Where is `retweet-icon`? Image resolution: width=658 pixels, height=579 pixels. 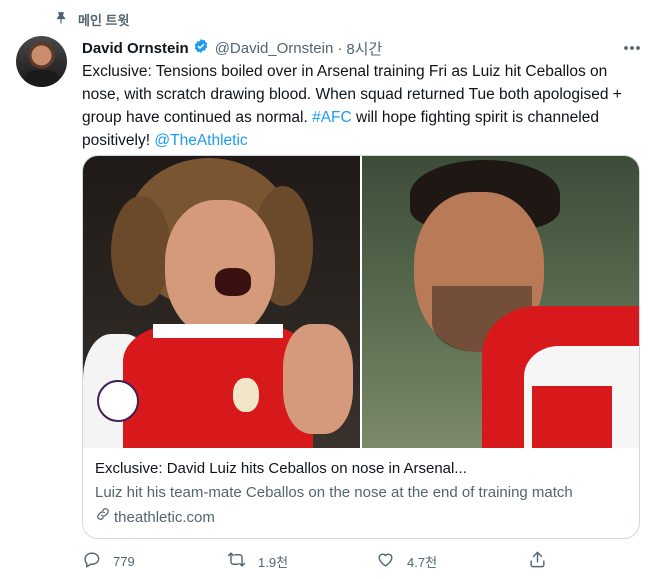 retweet-icon is located at coordinates (236, 561).